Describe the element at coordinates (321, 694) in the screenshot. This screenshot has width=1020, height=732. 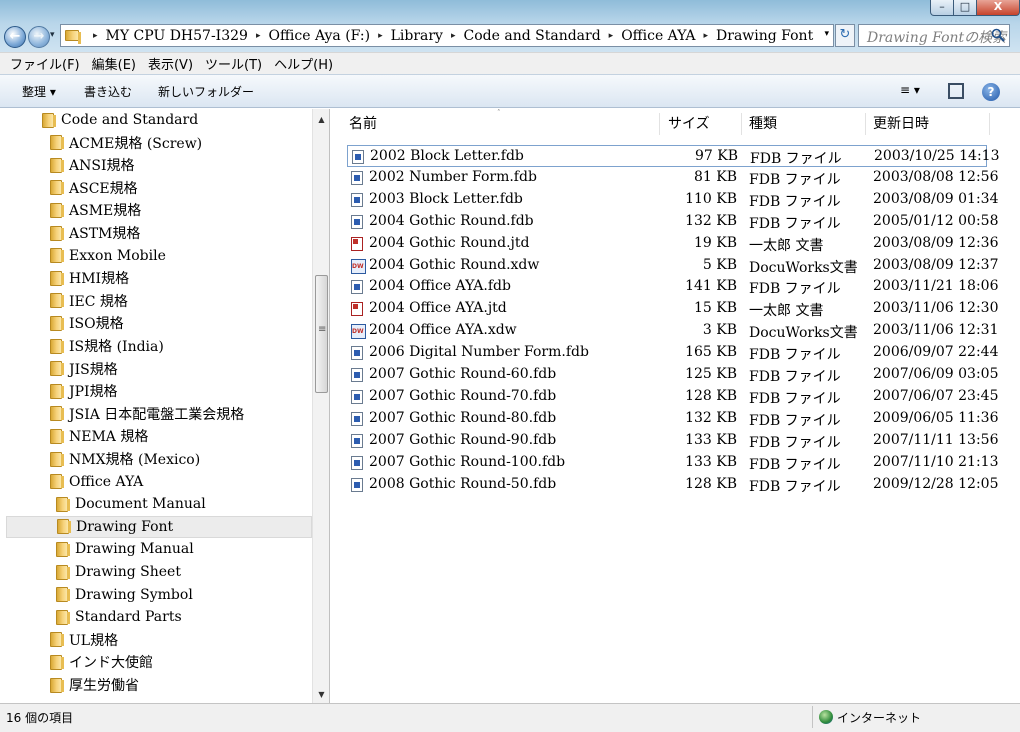
I see `scroll-down-icon: ▼` at that location.